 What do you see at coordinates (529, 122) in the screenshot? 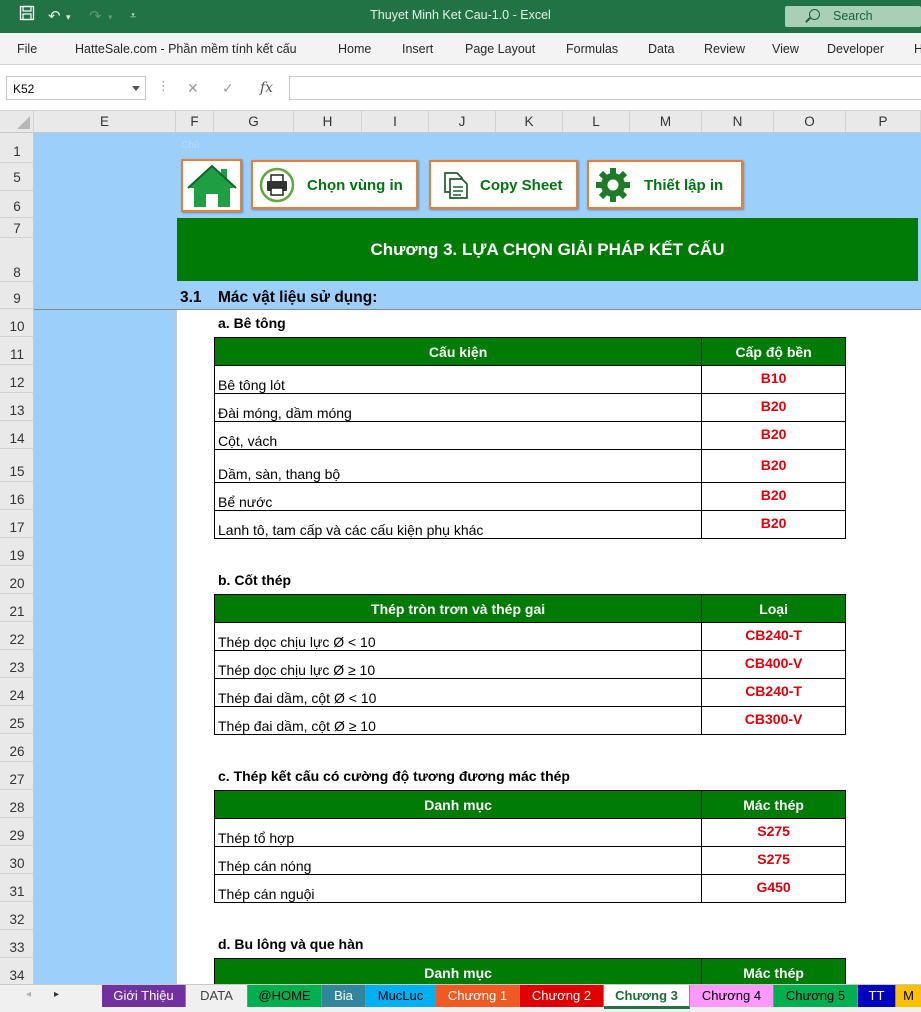
I see `col-header: K` at bounding box center [529, 122].